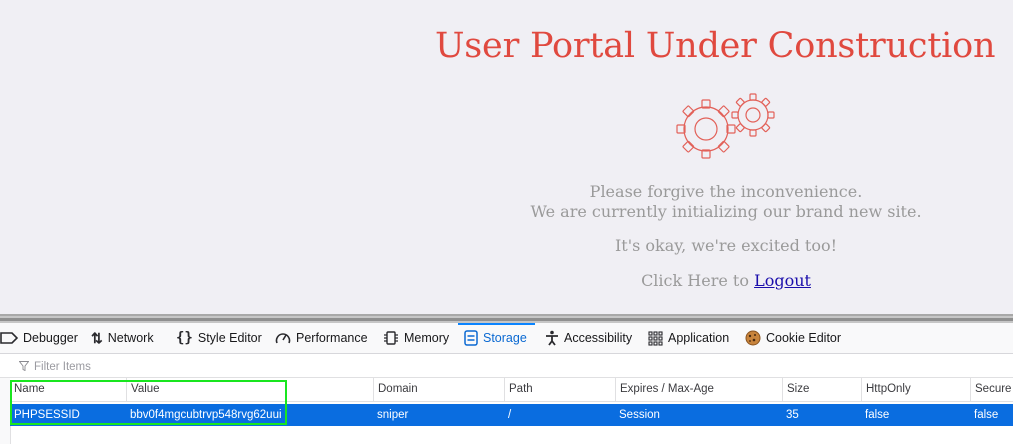 The height and width of the screenshot is (444, 1013). I want to click on tab-accessibility: Accessibility, so click(588, 338).